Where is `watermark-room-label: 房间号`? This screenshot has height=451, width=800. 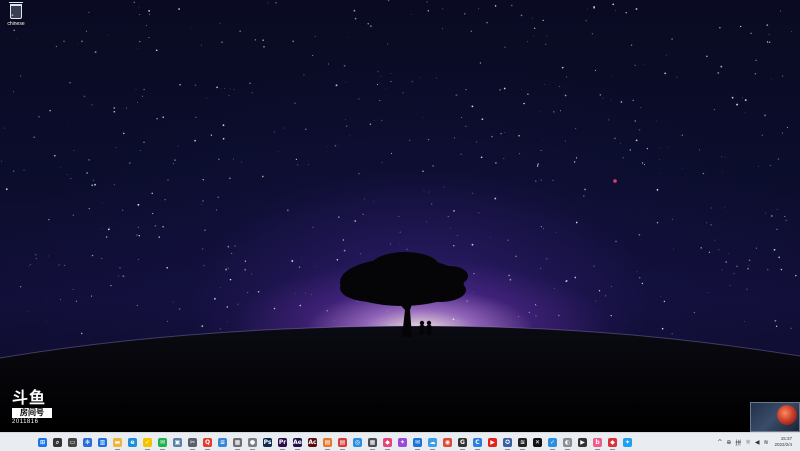 watermark-room-label: 房间号 is located at coordinates (32, 413).